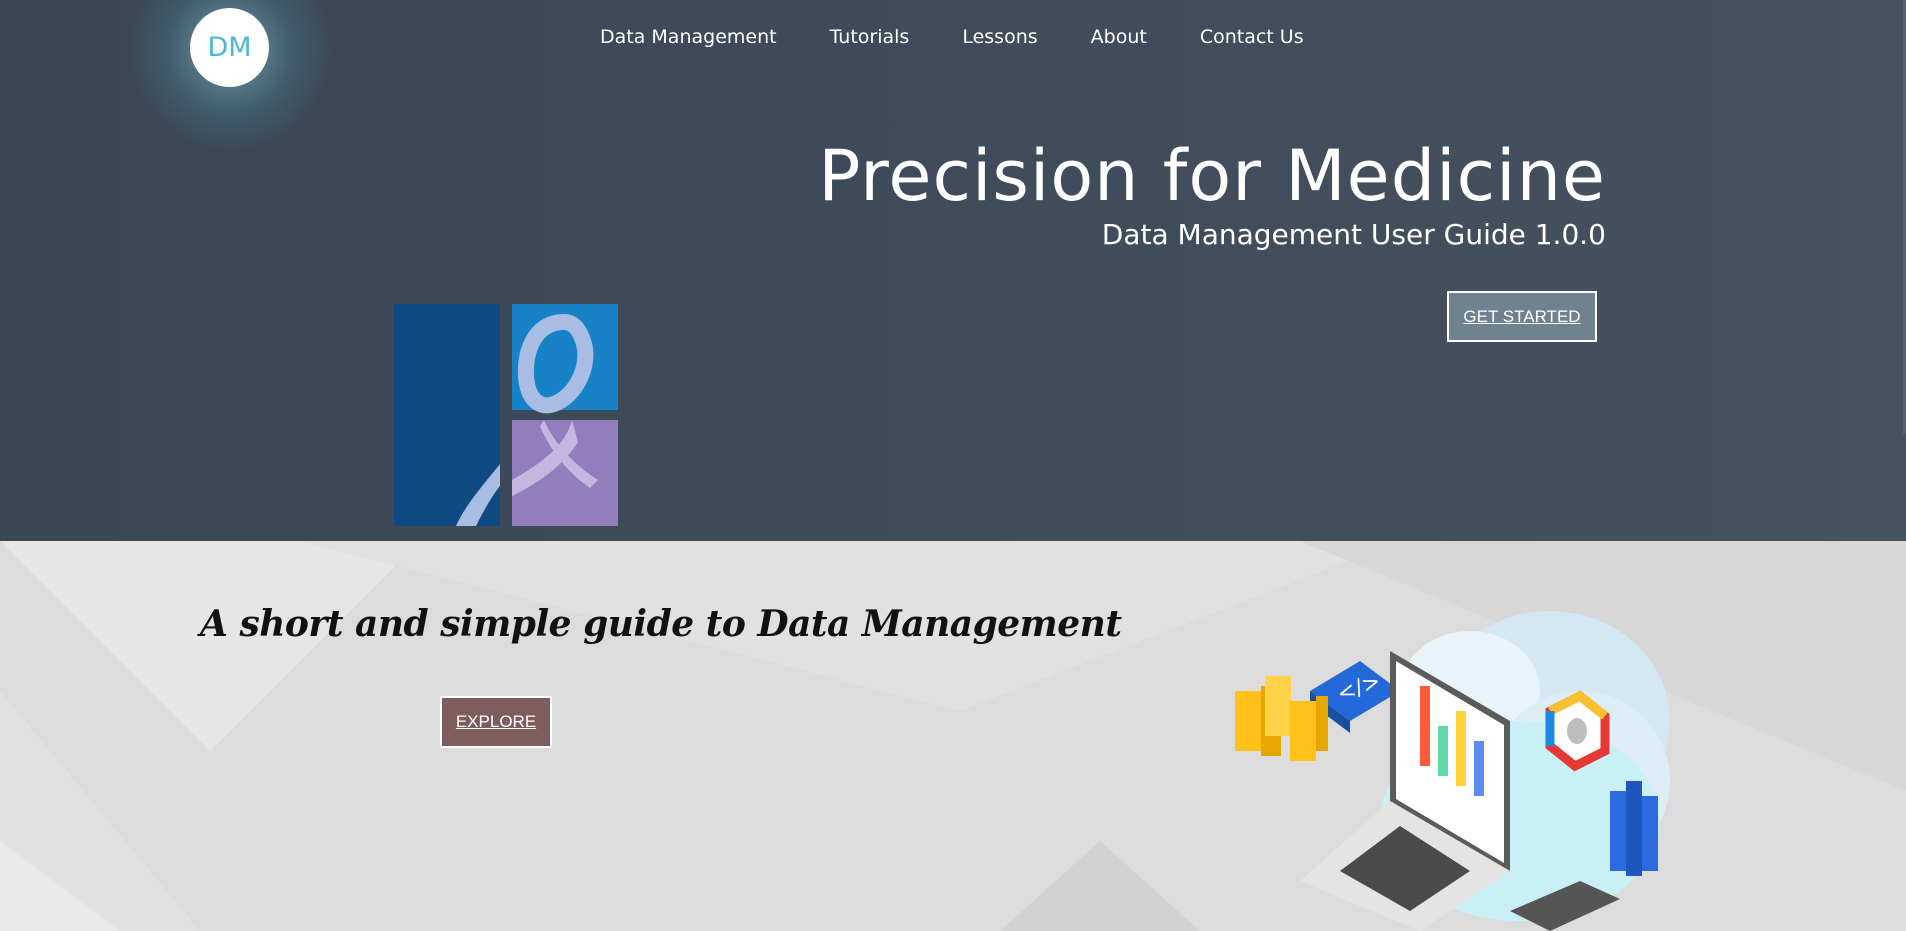  I want to click on nav-data-management: Data Management, so click(688, 37).